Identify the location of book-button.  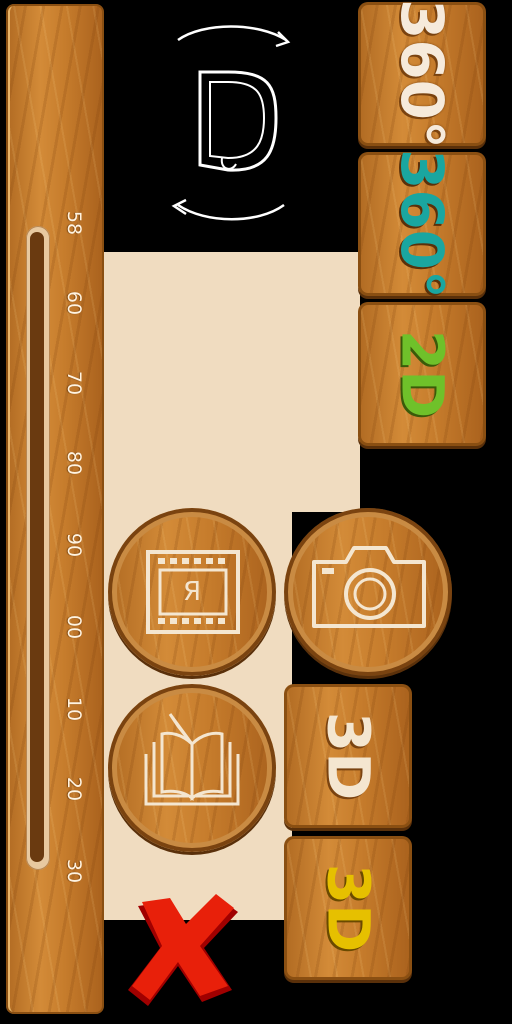
(192, 768).